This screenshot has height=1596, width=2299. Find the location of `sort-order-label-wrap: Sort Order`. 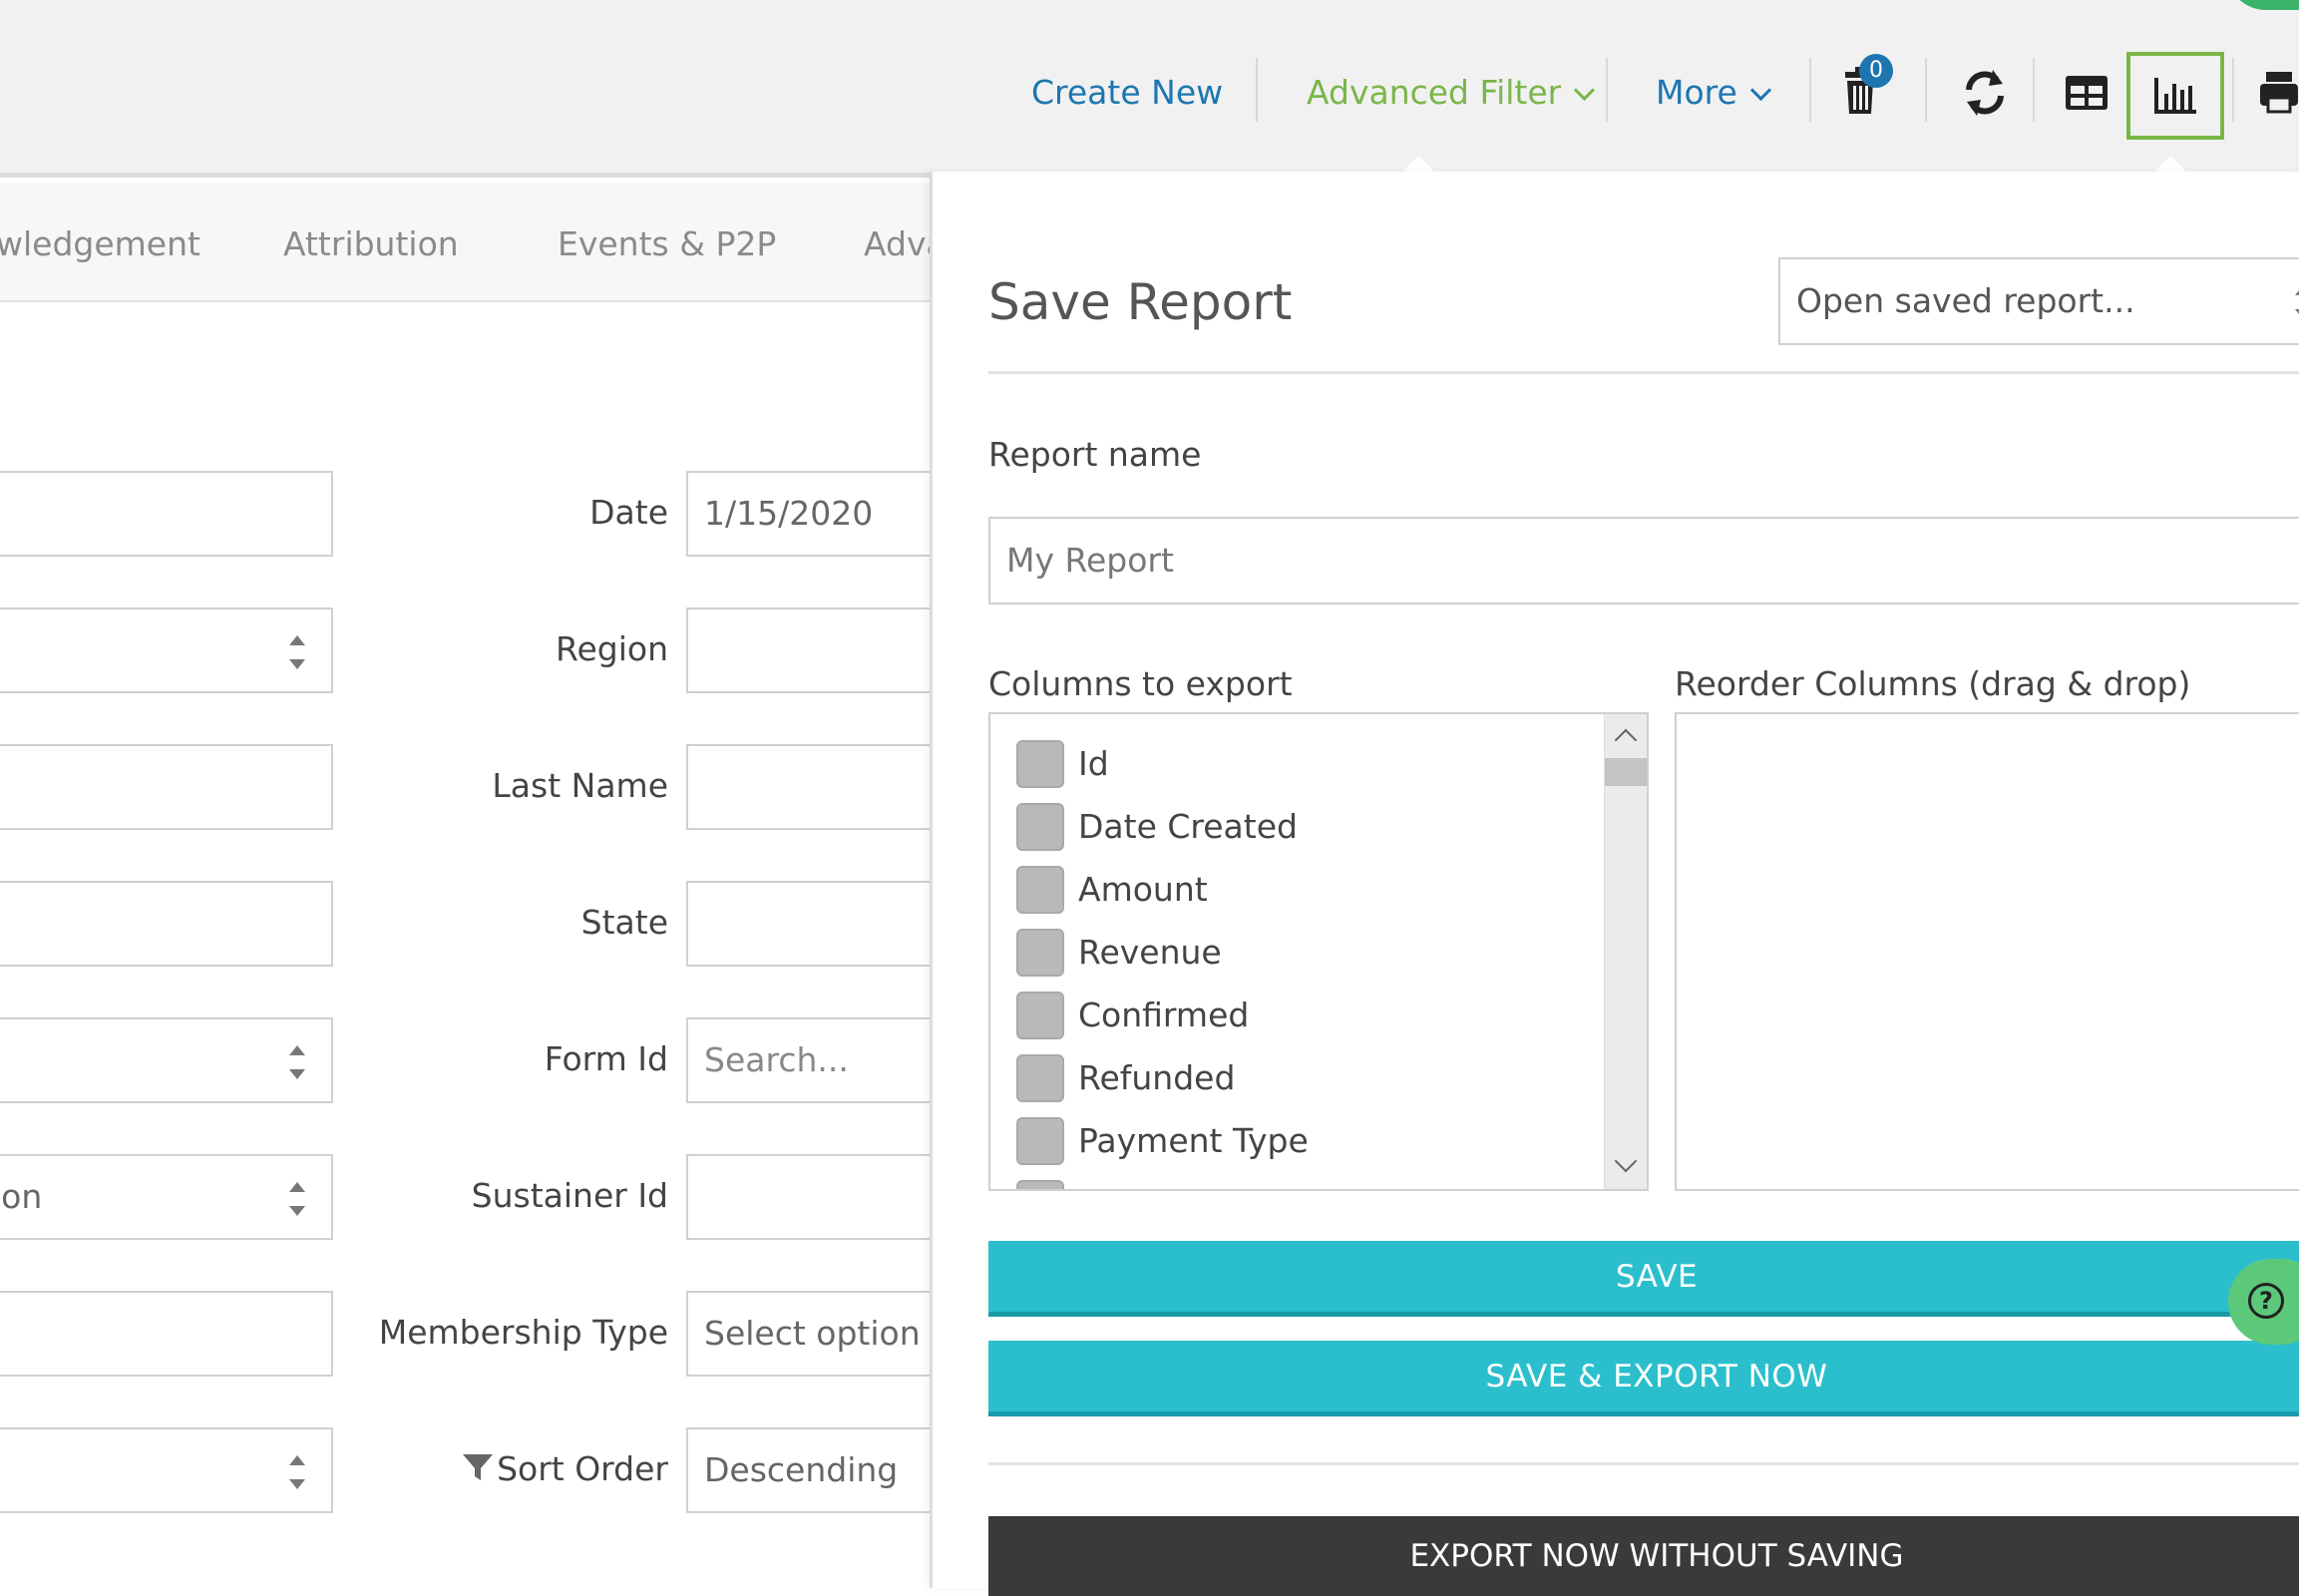

sort-order-label-wrap: Sort Order is located at coordinates (468, 1468).